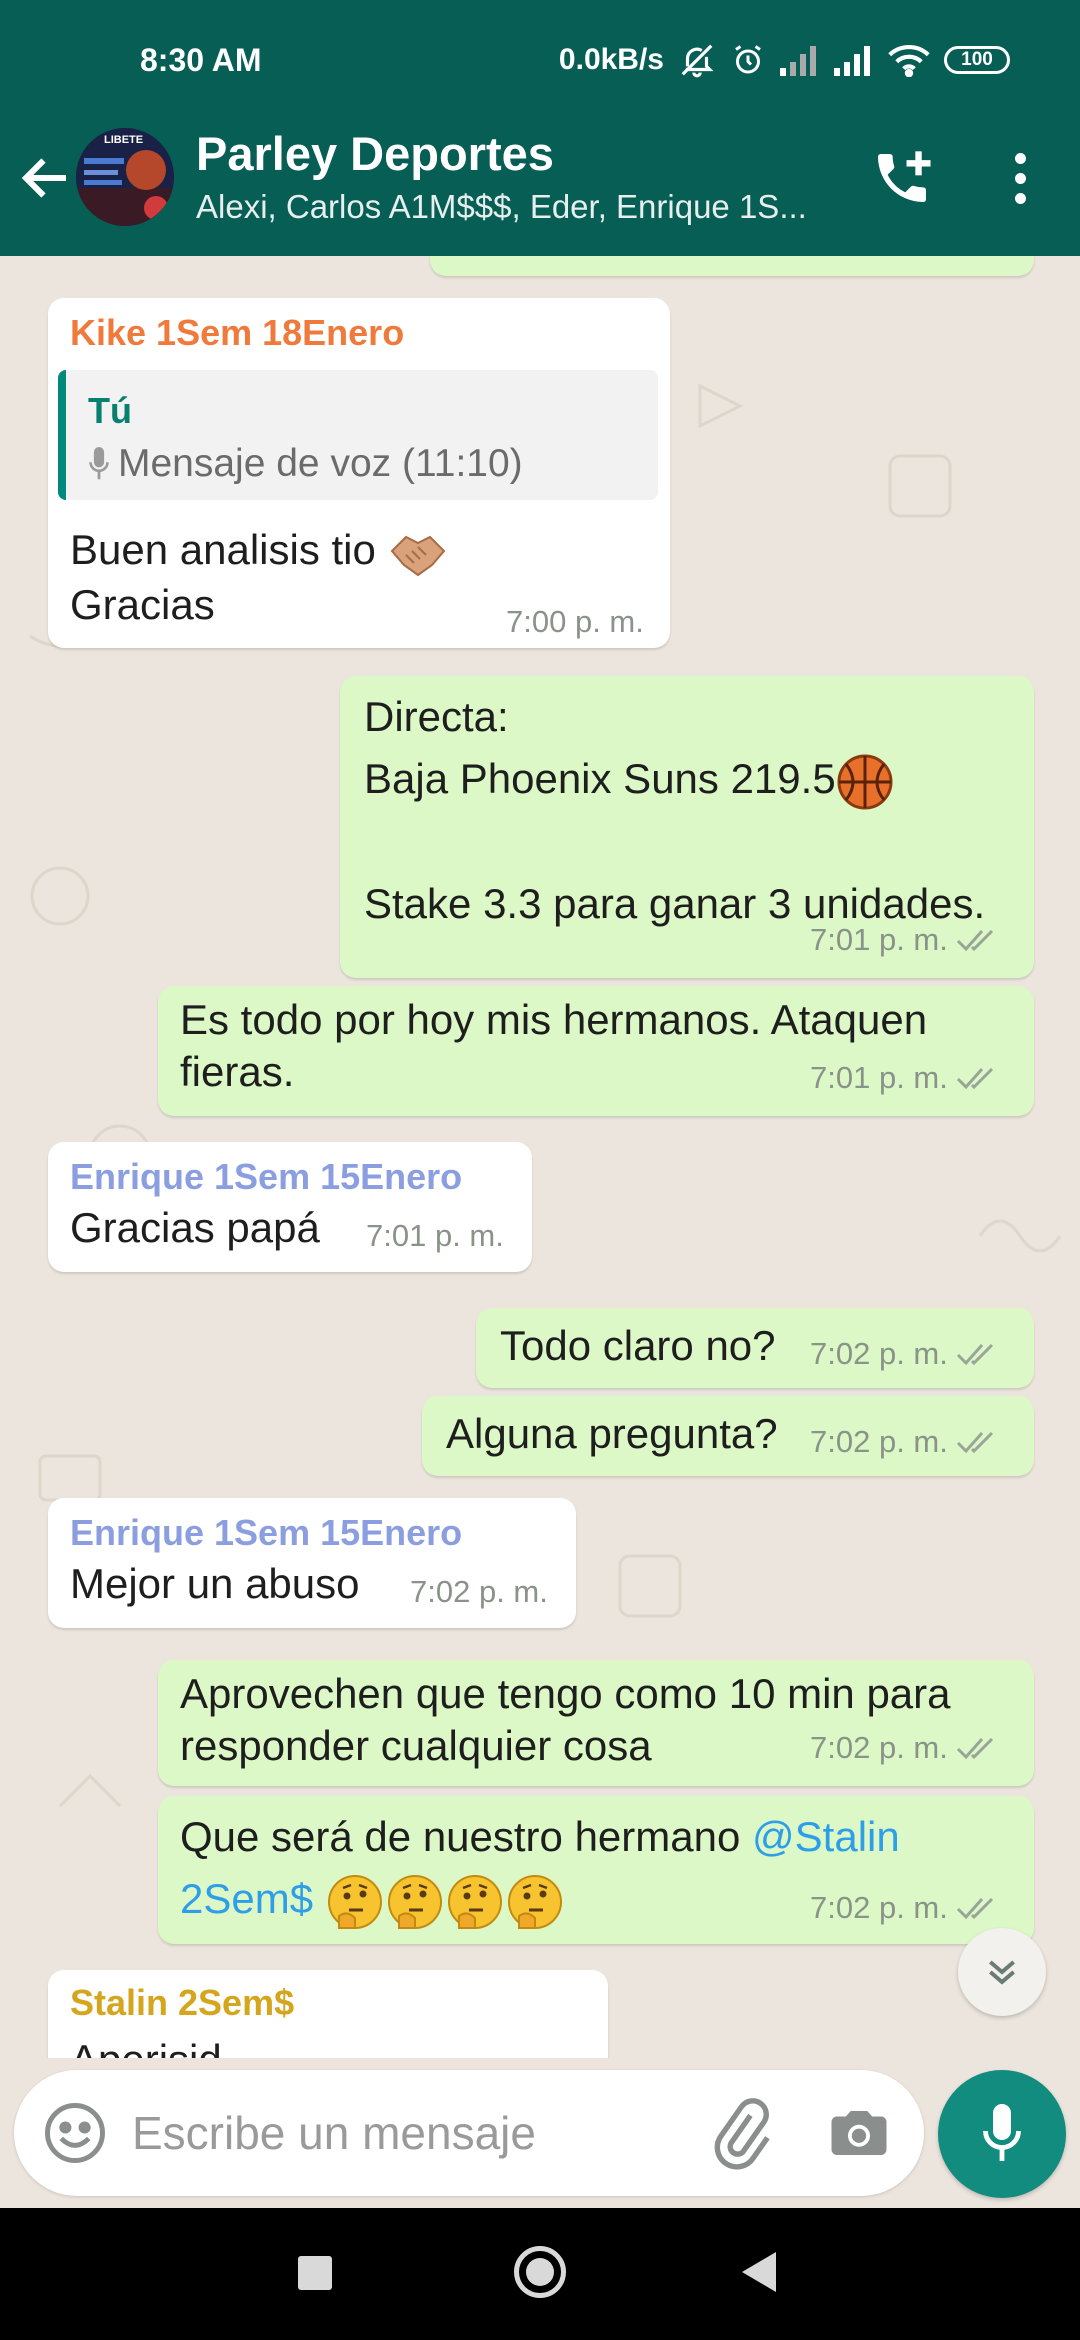 The image size is (1080, 2340). I want to click on status-icons: 0.0kB/s 100, so click(784, 60).